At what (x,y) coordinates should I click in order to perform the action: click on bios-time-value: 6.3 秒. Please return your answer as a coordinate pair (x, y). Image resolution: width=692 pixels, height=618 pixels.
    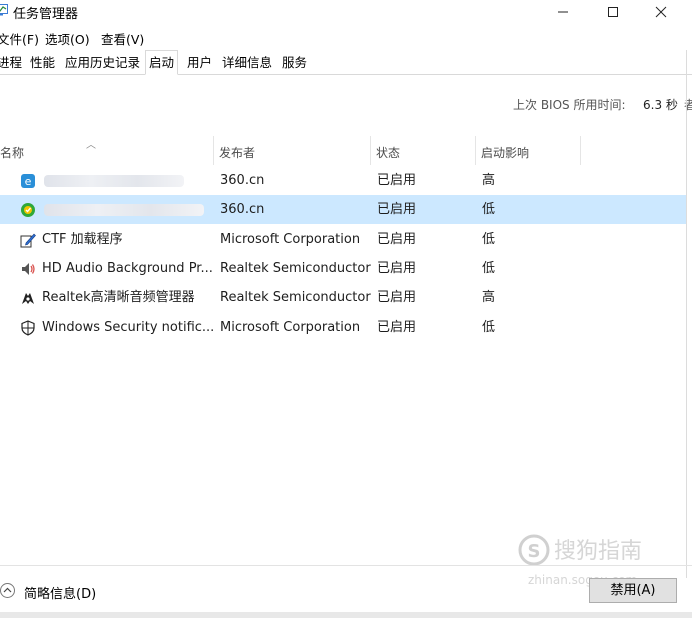
    Looking at the image, I should click on (660, 105).